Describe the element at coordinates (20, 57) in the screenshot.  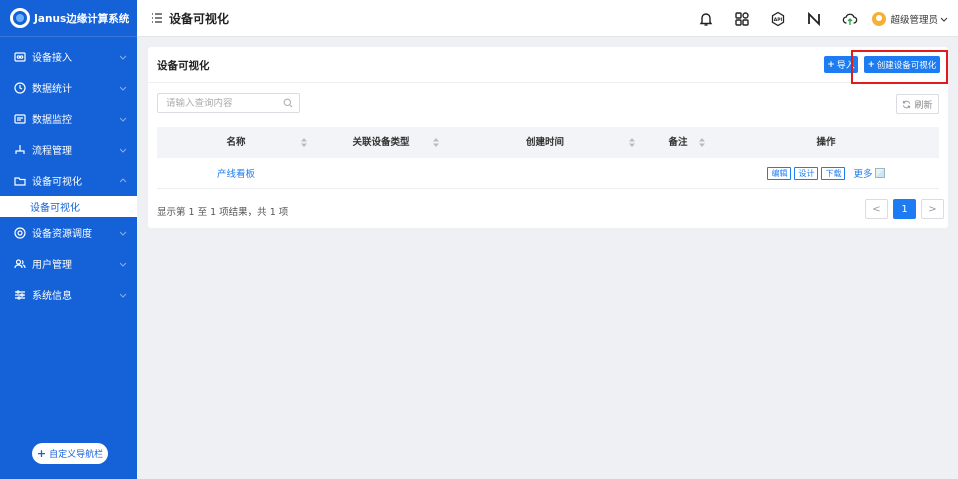
I see `device-icon` at that location.